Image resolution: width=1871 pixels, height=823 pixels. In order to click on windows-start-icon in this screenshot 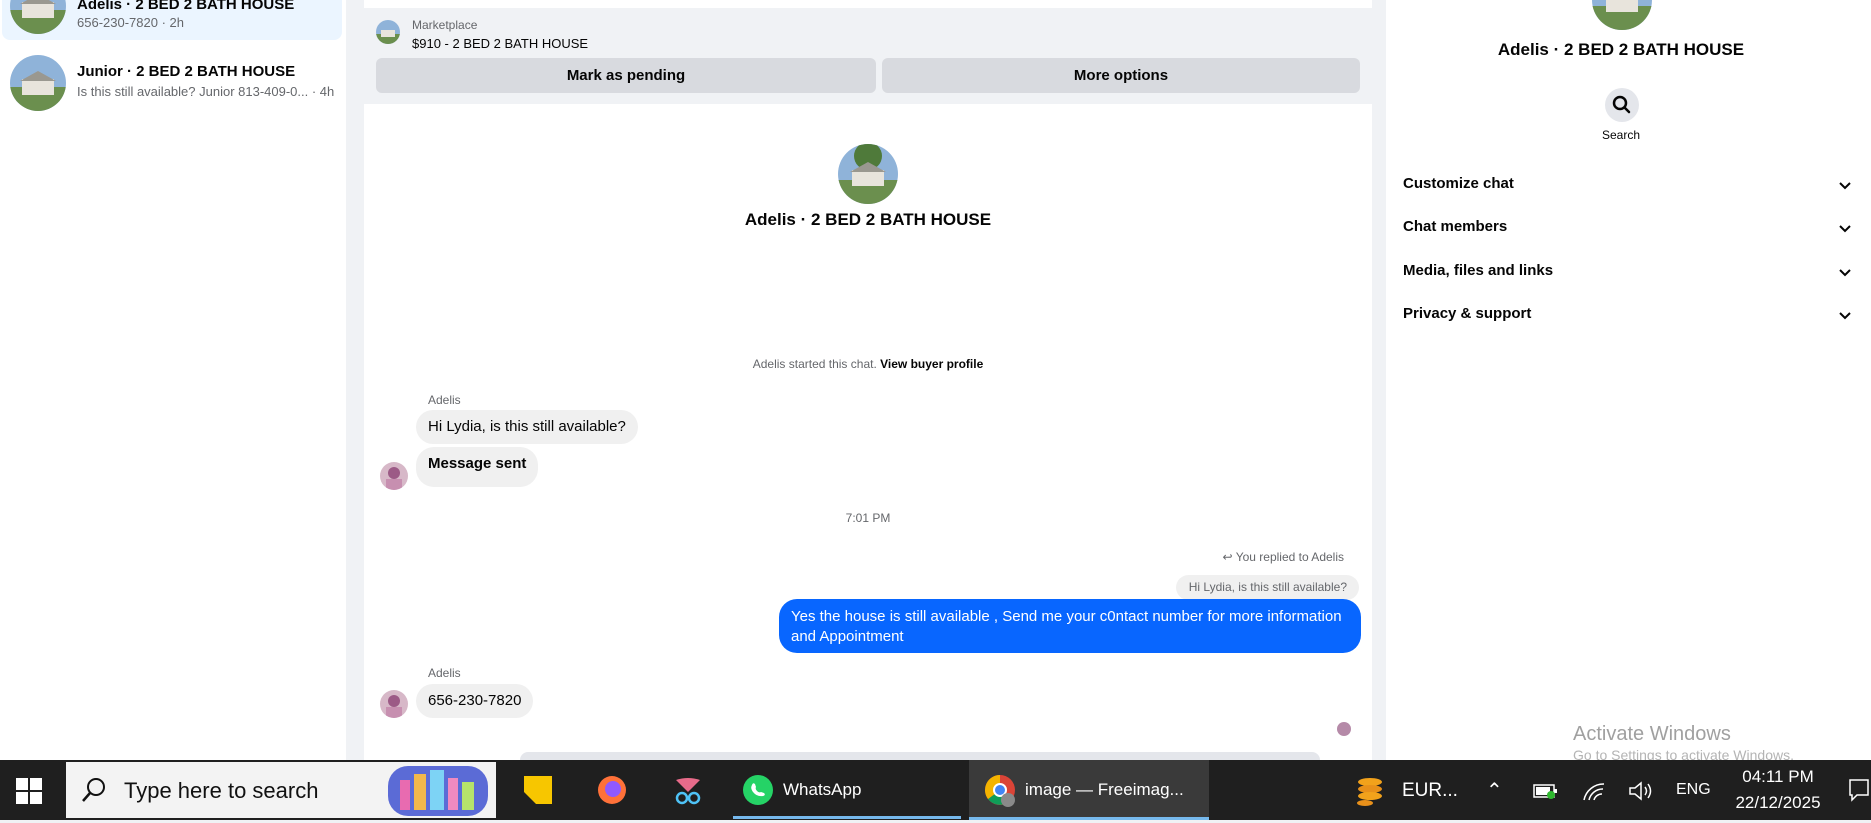, I will do `click(29, 791)`.